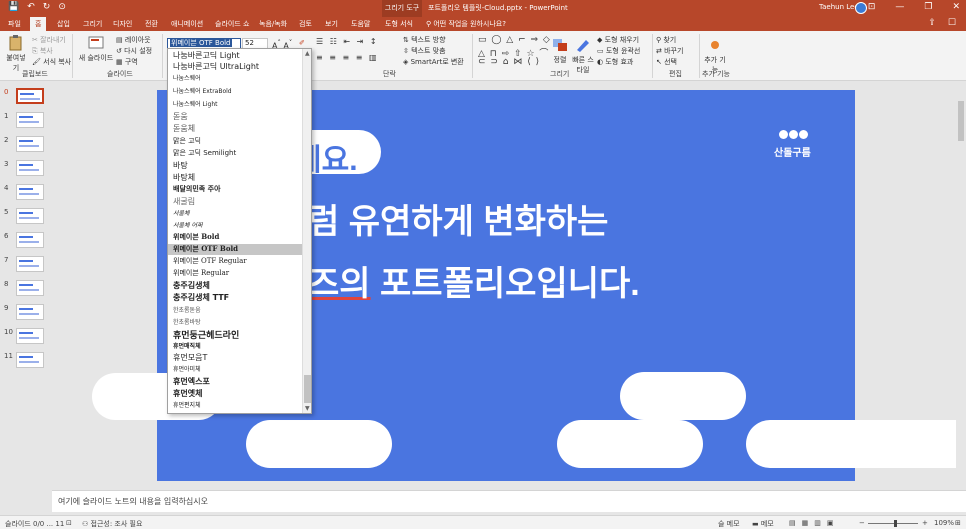 This screenshot has width=966, height=529. Describe the element at coordinates (932, 23) in the screenshot. I see `share-icon: ⇪` at that location.